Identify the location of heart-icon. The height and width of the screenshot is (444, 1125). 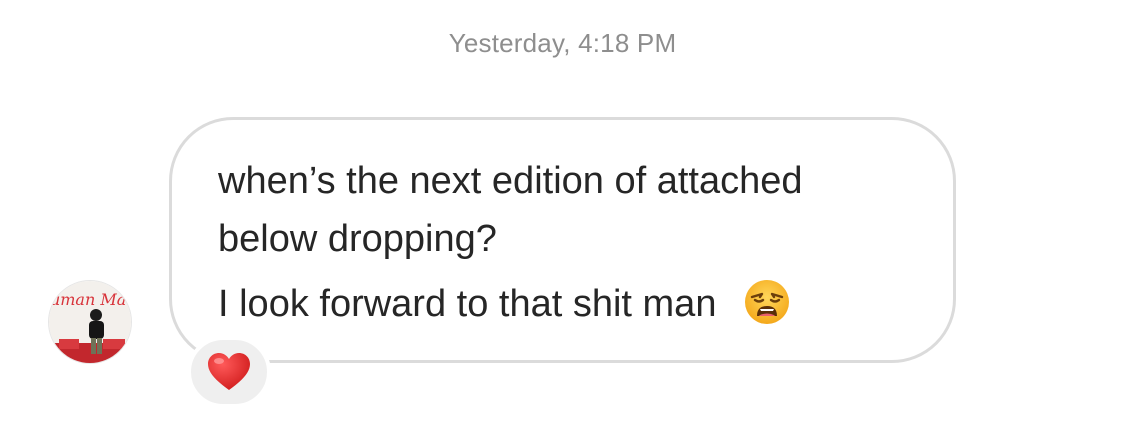
(229, 371).